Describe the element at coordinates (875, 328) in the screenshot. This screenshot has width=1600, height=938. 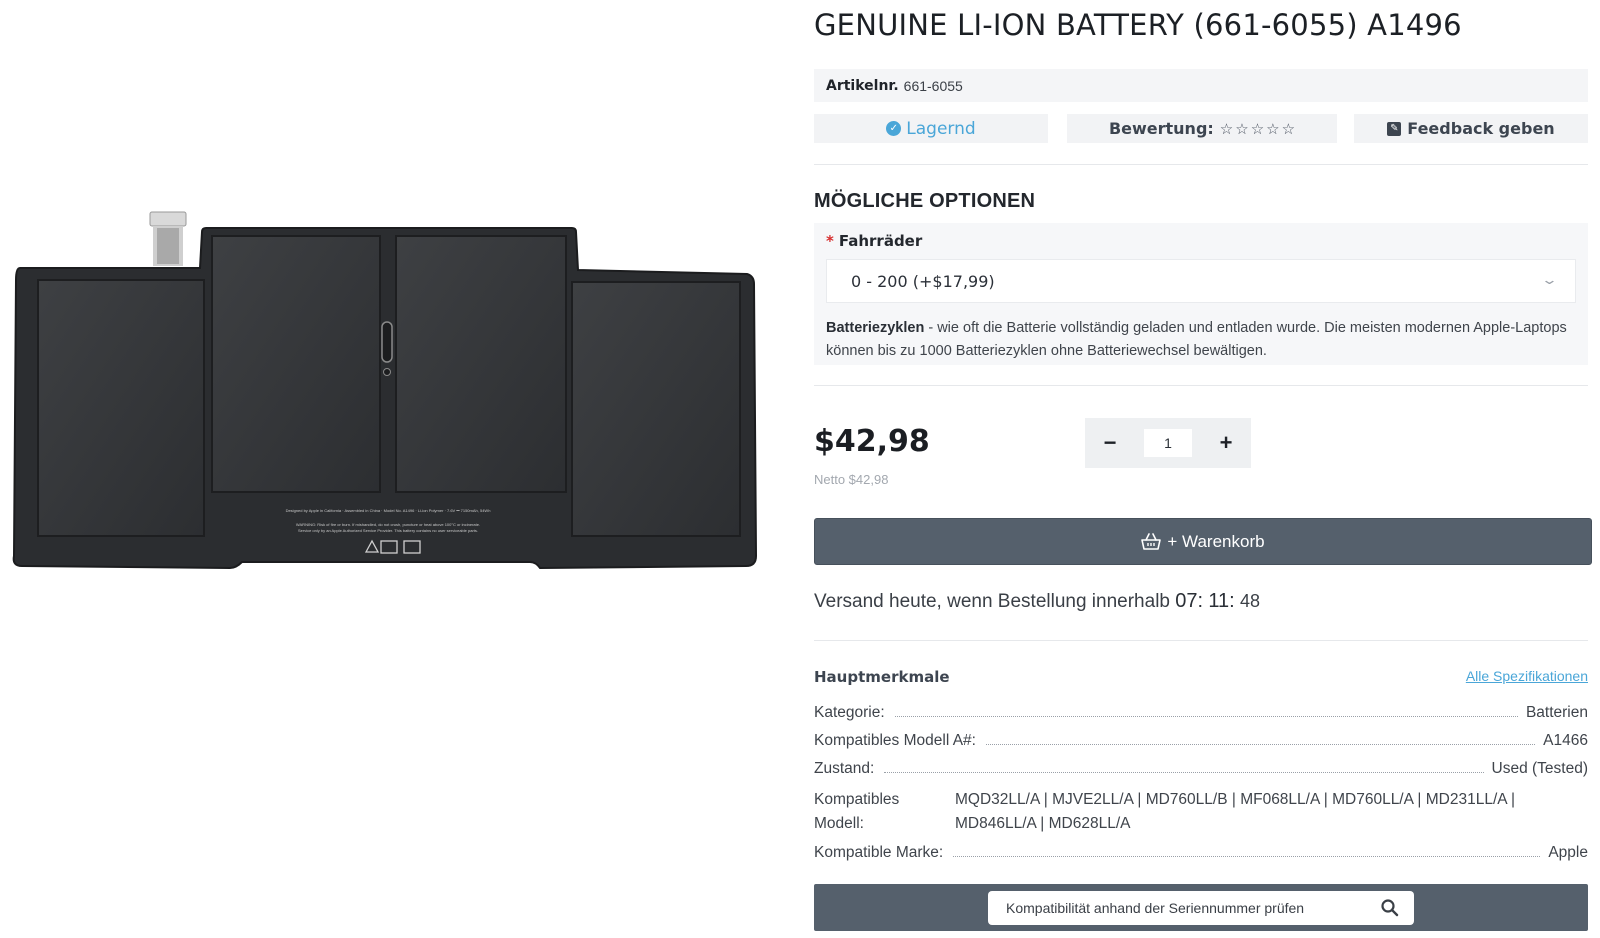
I see `description-term: Batteriezyklen` at that location.